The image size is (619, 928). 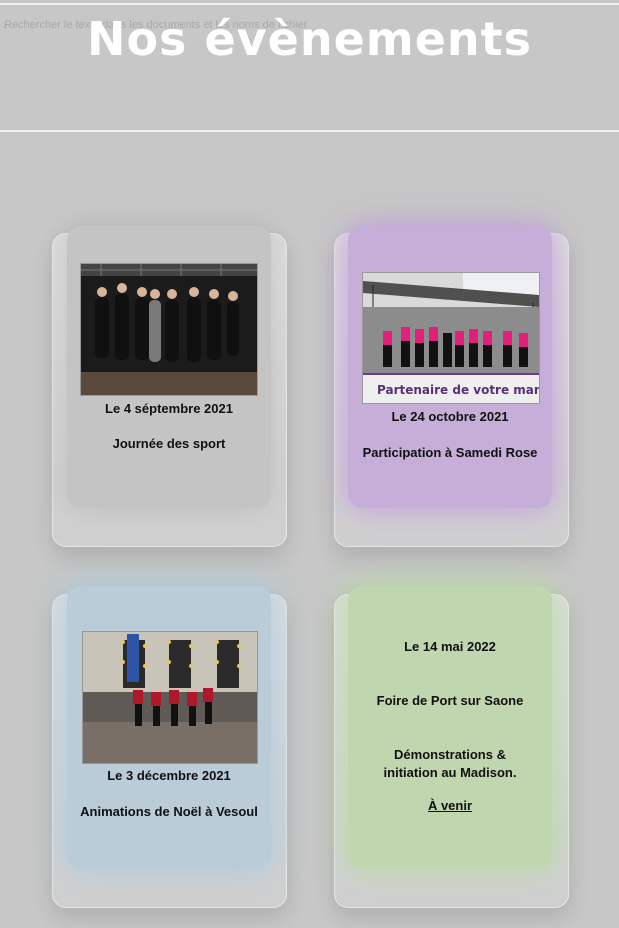 What do you see at coordinates (169, 443) in the screenshot?
I see `event-name: Journée des sport` at bounding box center [169, 443].